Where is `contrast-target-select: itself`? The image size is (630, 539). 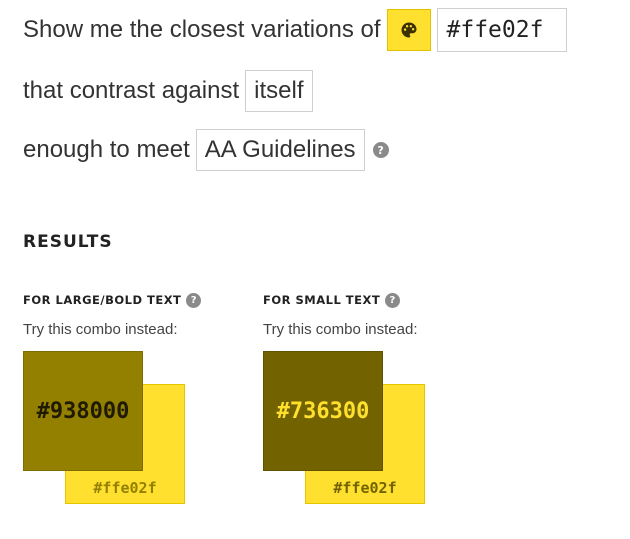 contrast-target-select: itself is located at coordinates (279, 91).